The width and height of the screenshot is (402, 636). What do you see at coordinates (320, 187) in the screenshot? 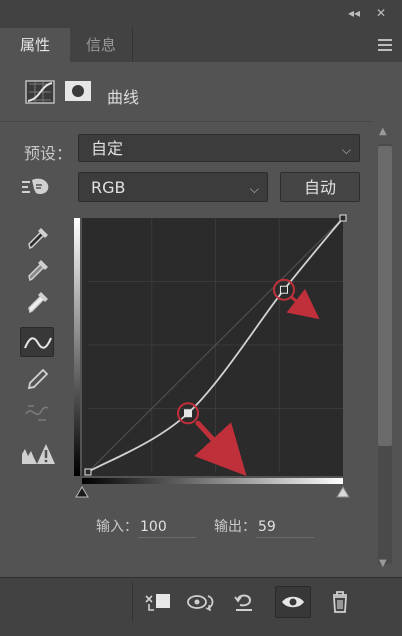
I see `auto-button: 自动` at bounding box center [320, 187].